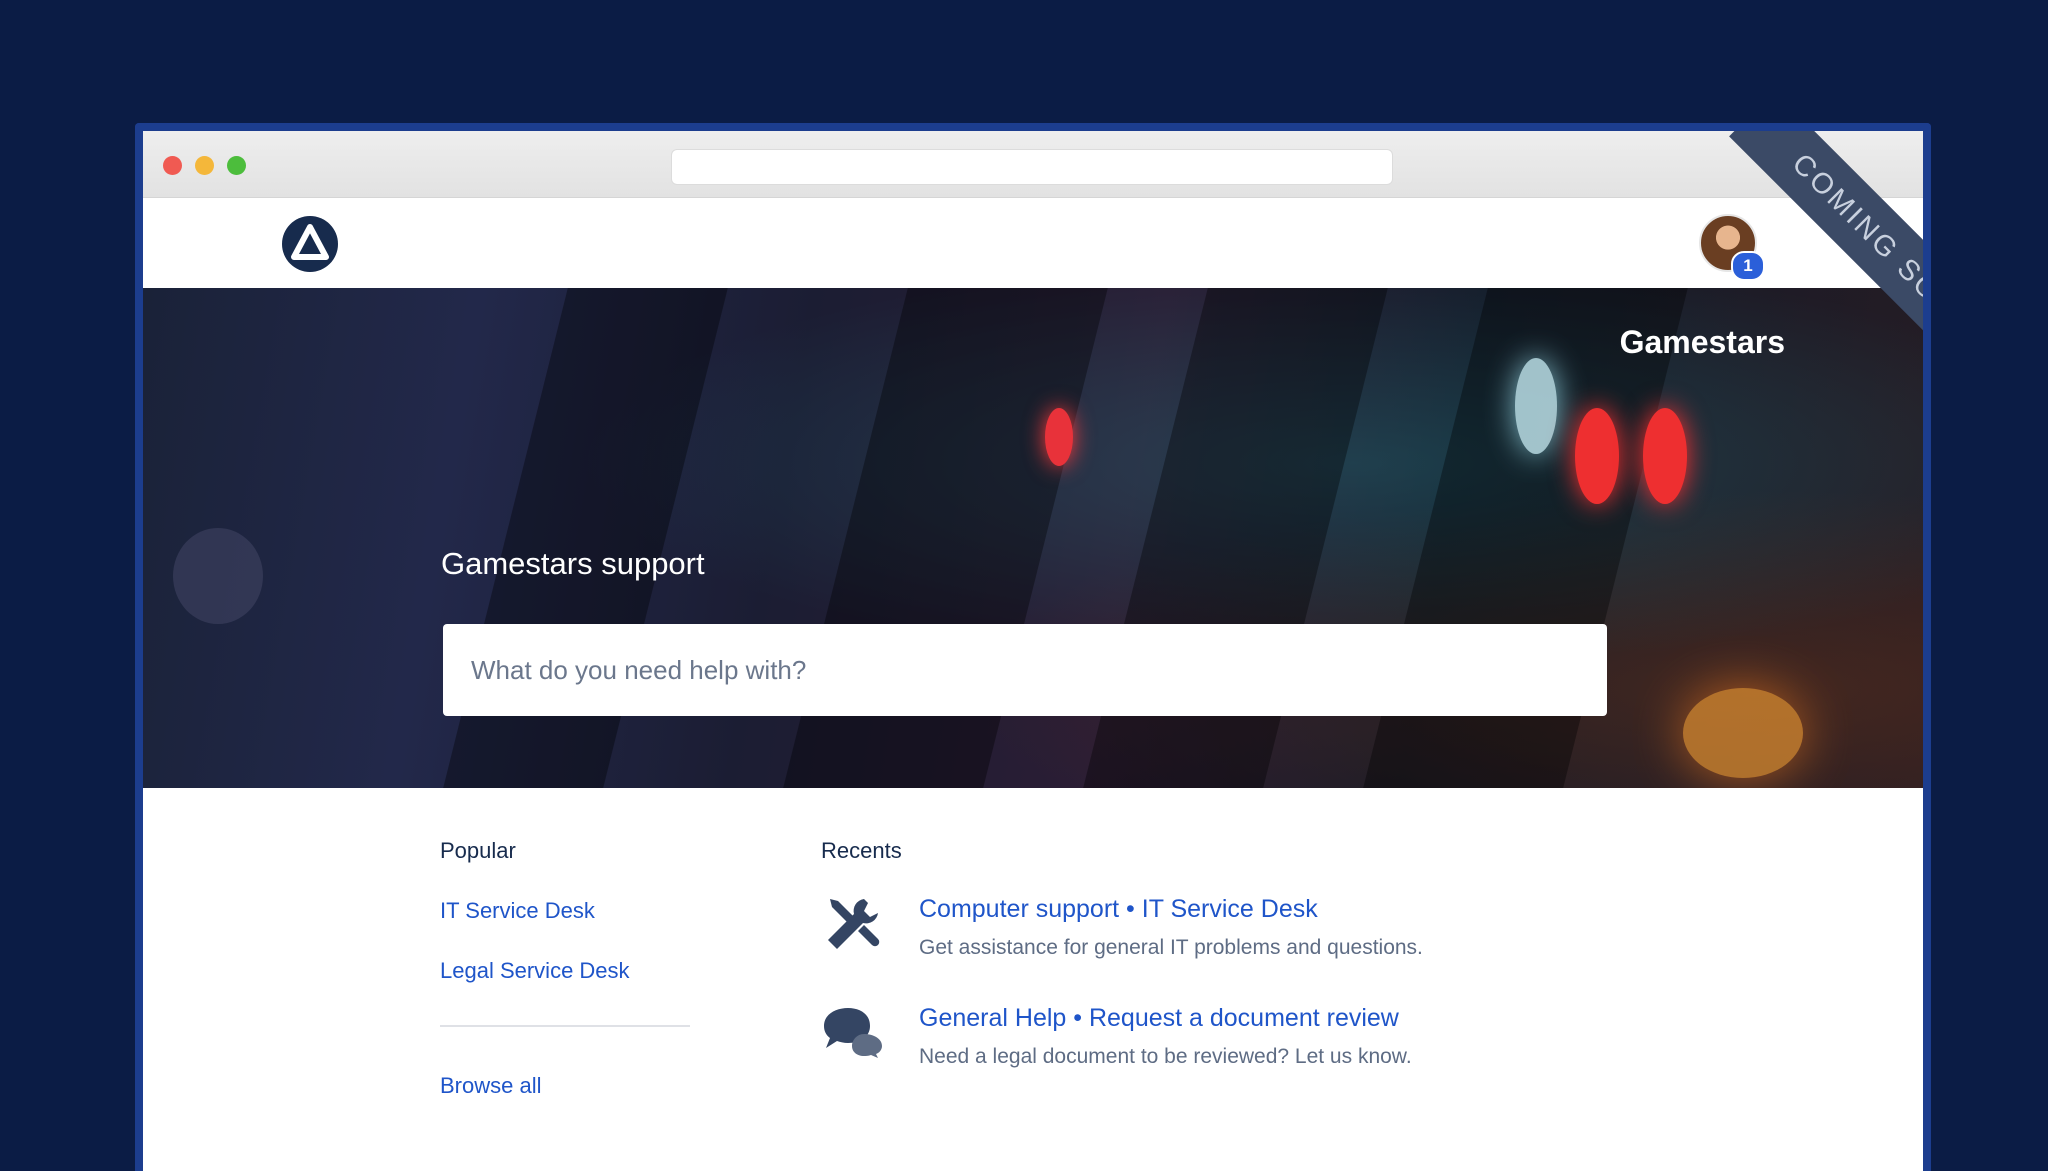 The height and width of the screenshot is (1171, 2048). What do you see at coordinates (852, 927) in the screenshot?
I see `wrench-screwdriver-icon` at bounding box center [852, 927].